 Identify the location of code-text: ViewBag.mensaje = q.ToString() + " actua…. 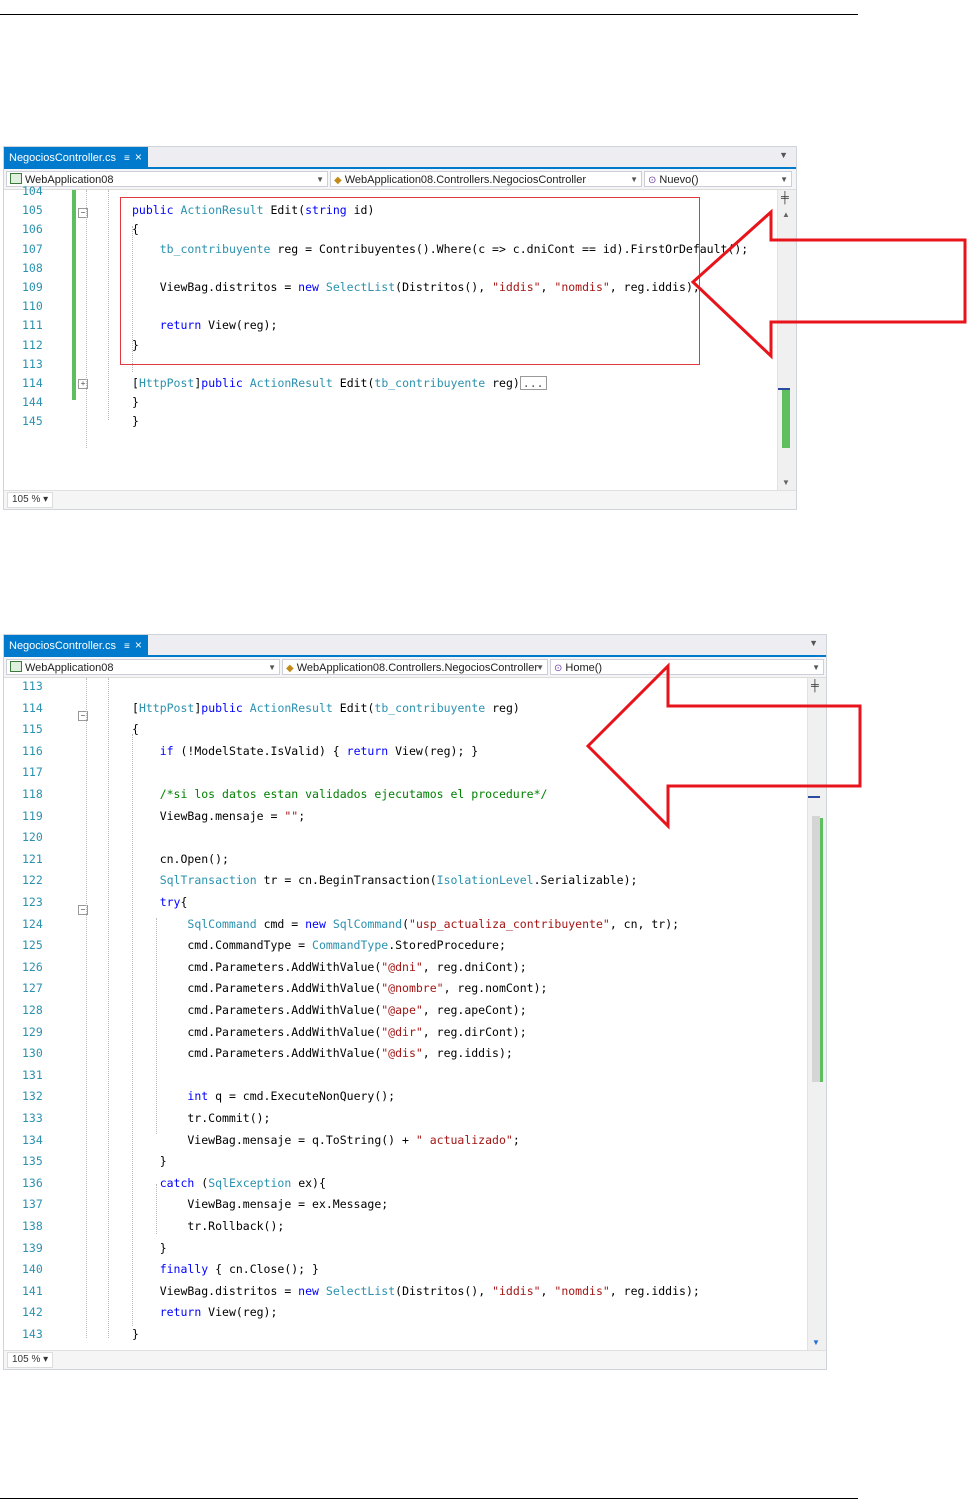
(326, 1139).